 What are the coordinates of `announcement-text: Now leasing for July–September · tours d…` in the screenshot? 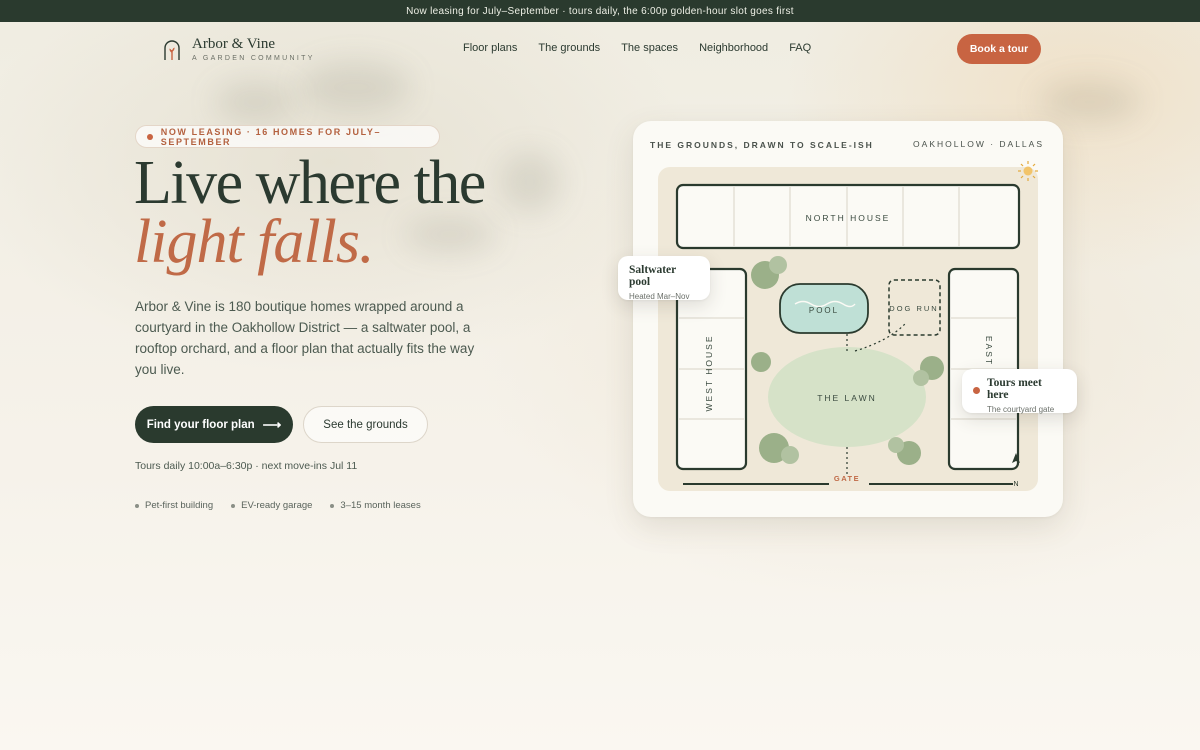 It's located at (600, 11).